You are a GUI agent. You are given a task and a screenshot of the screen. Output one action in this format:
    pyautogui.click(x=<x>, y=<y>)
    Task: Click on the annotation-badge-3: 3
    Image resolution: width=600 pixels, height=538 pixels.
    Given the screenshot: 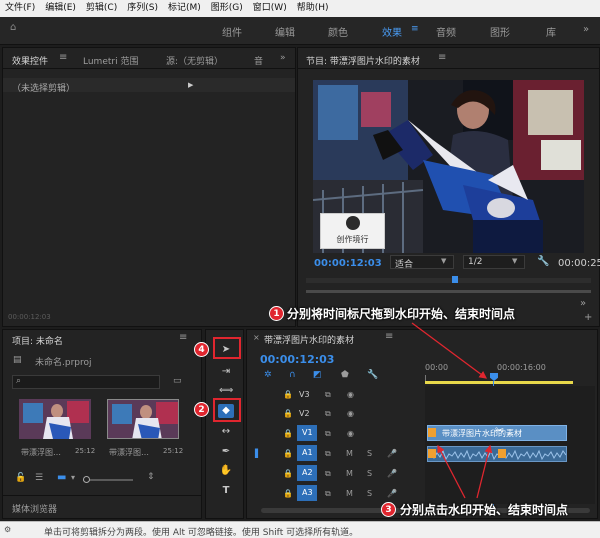 What is the action you would take?
    pyautogui.click(x=388, y=509)
    